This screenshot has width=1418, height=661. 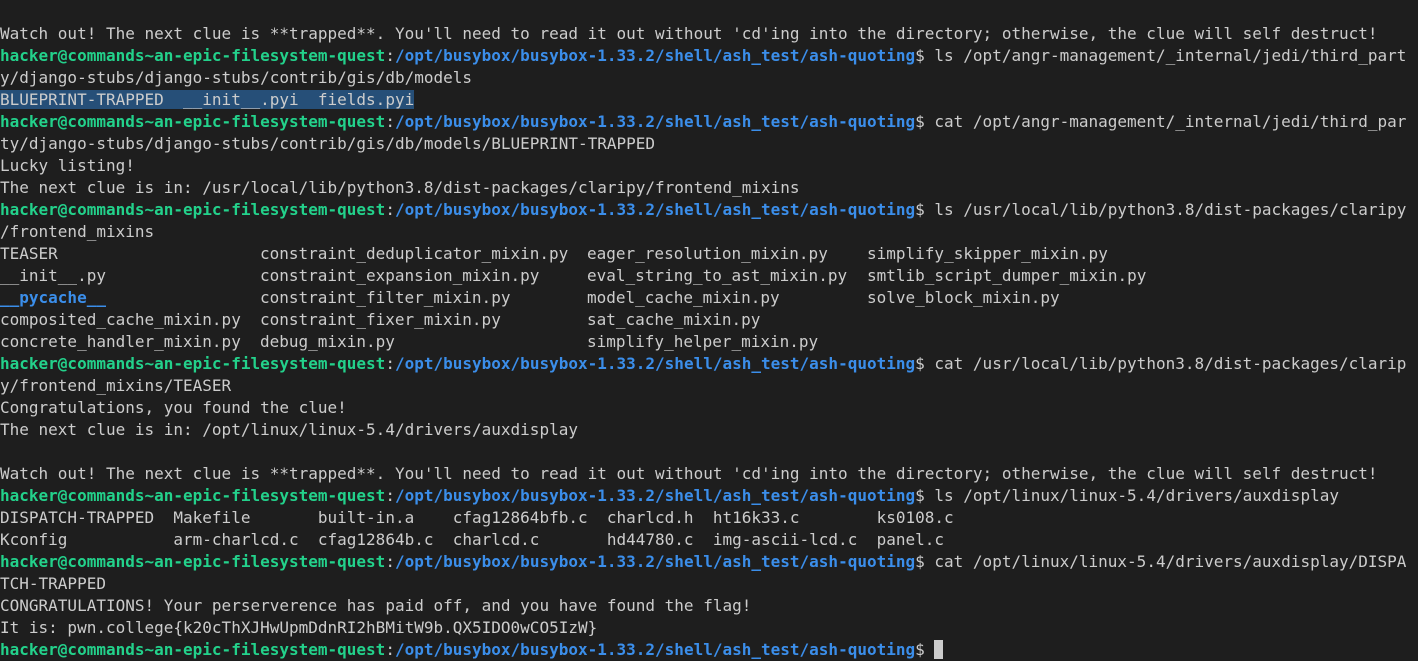 I want to click on output-text: Congratulations, you found the clue!, so click(x=173, y=407).